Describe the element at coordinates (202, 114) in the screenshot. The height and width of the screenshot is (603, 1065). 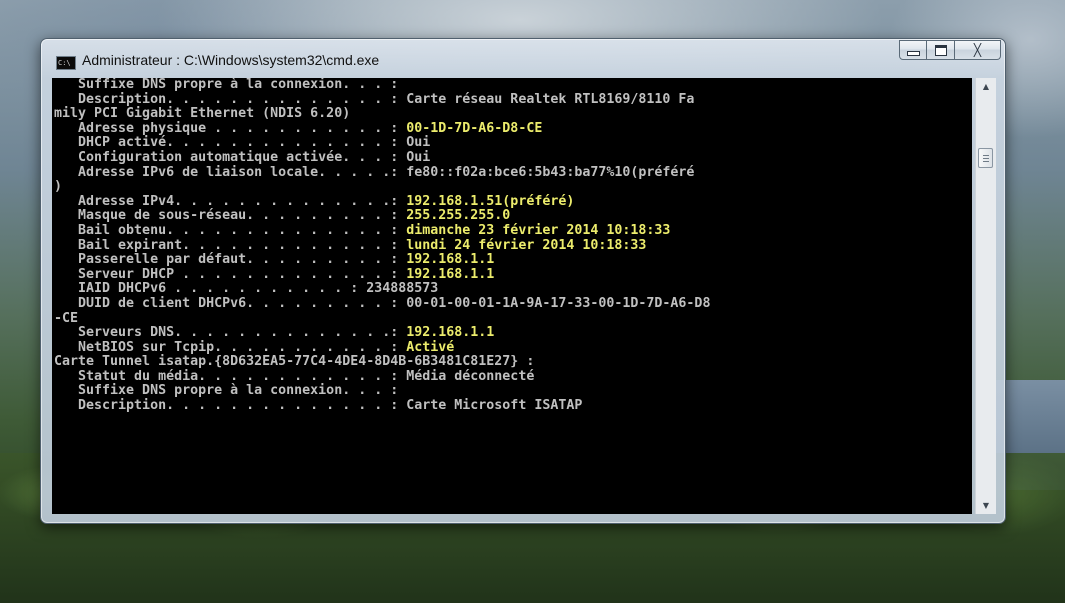
I see `console-line-label: mily PCI Gigabit Ethernet (NDIS 6.20)` at that location.